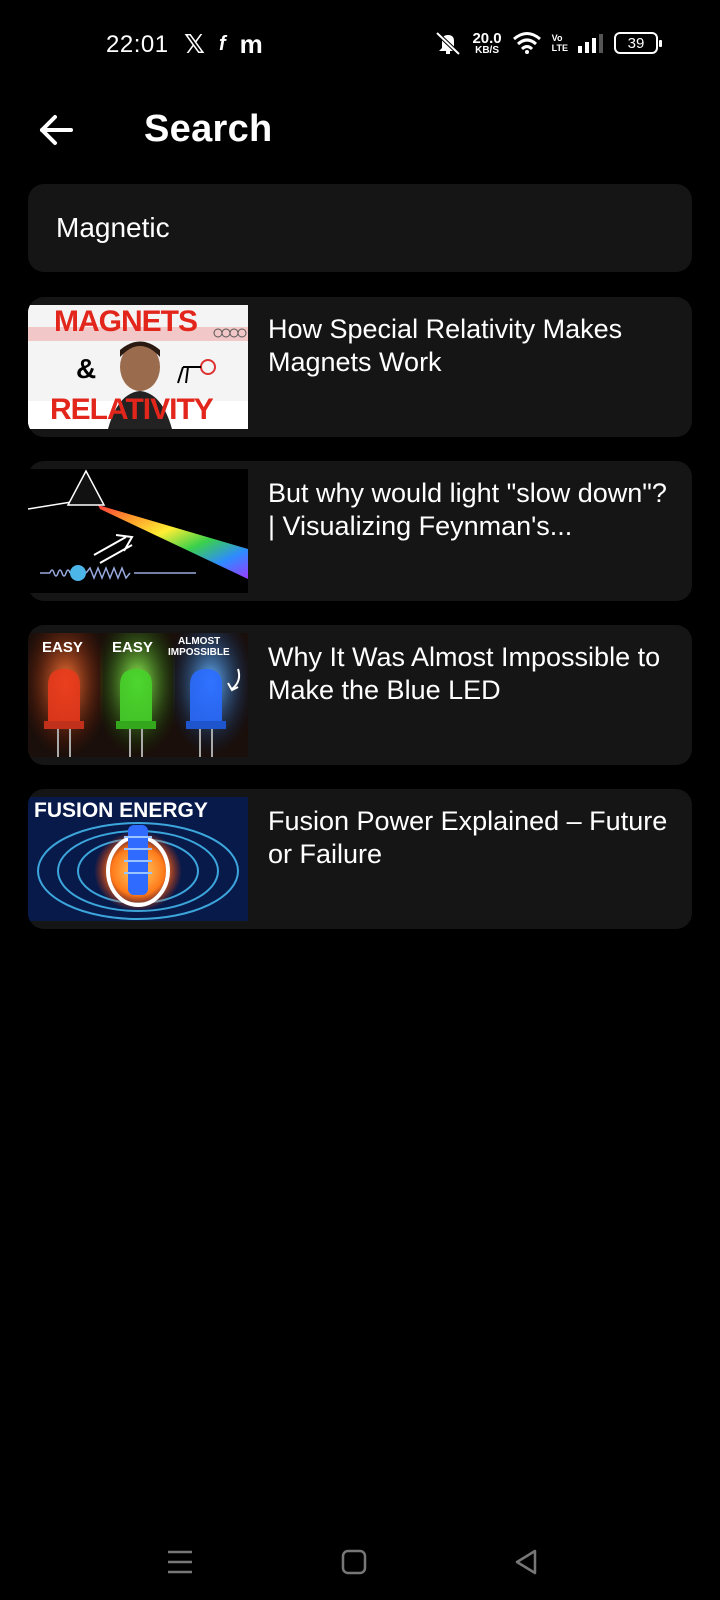 The image size is (720, 1600). I want to click on square-icon, so click(354, 1562).